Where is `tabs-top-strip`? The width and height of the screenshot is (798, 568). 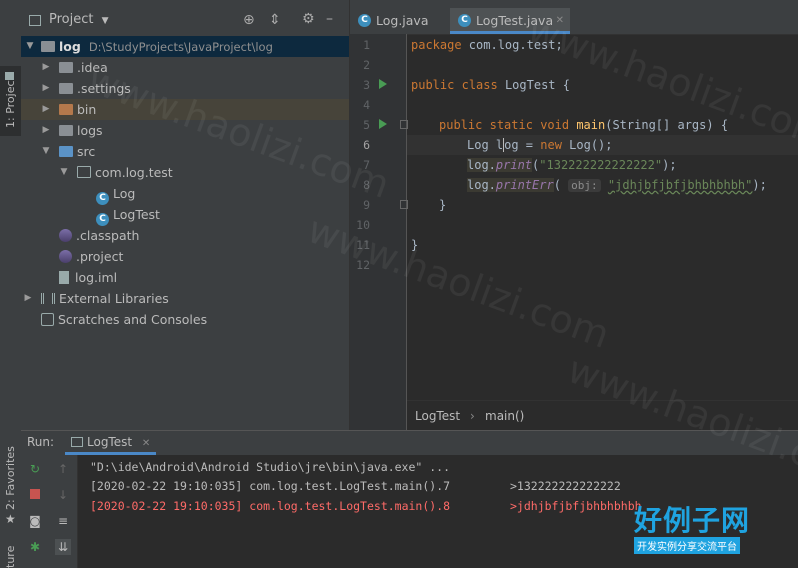 tabs-top-strip is located at coordinates (574, 4).